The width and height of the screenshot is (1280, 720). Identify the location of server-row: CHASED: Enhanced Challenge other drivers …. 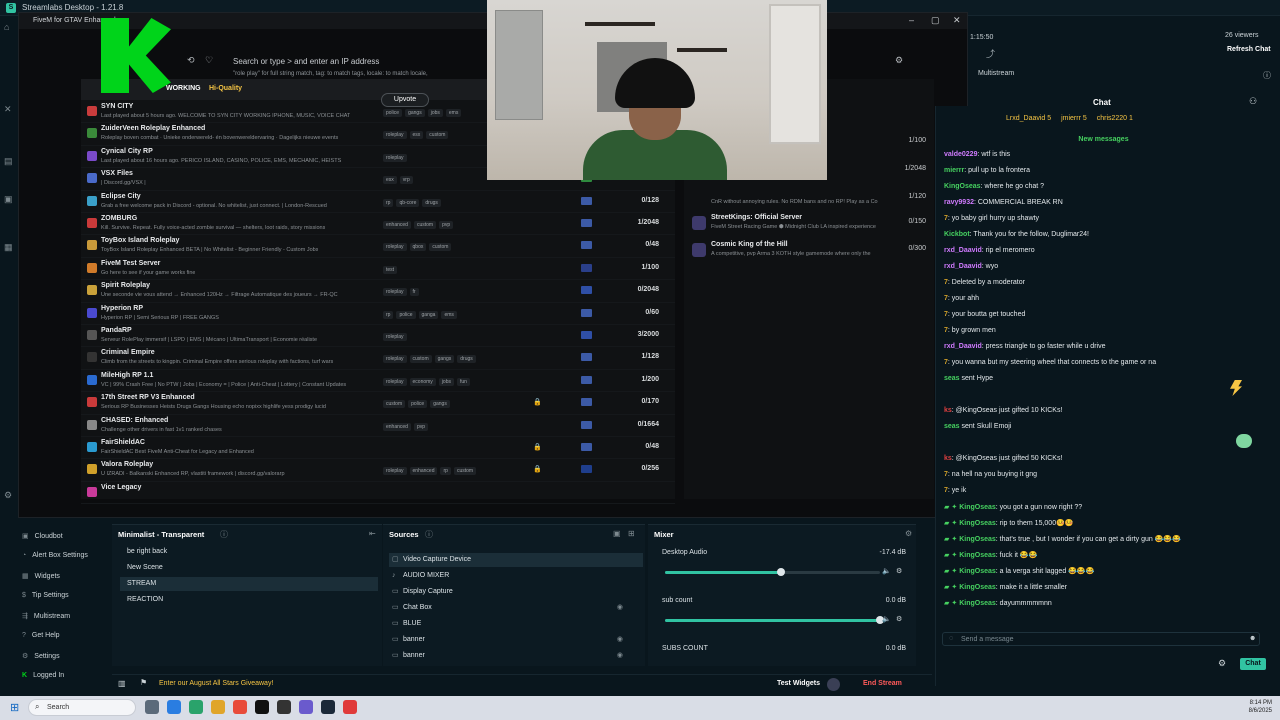
(378, 426).